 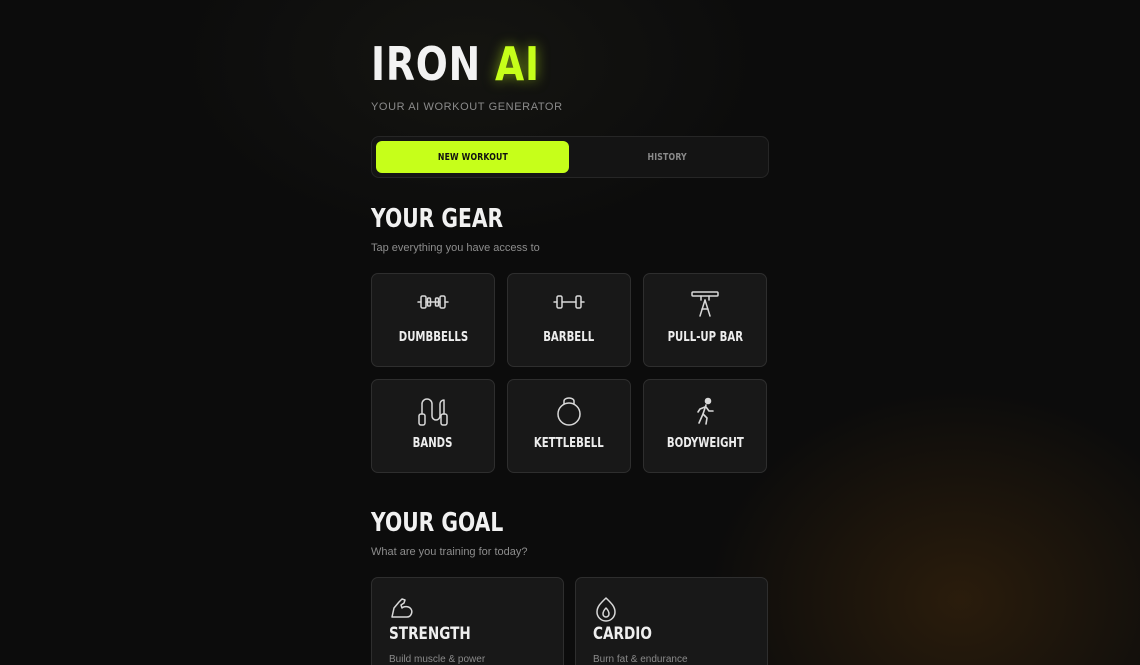 What do you see at coordinates (433, 443) in the screenshot?
I see `gear-label: BANDS` at bounding box center [433, 443].